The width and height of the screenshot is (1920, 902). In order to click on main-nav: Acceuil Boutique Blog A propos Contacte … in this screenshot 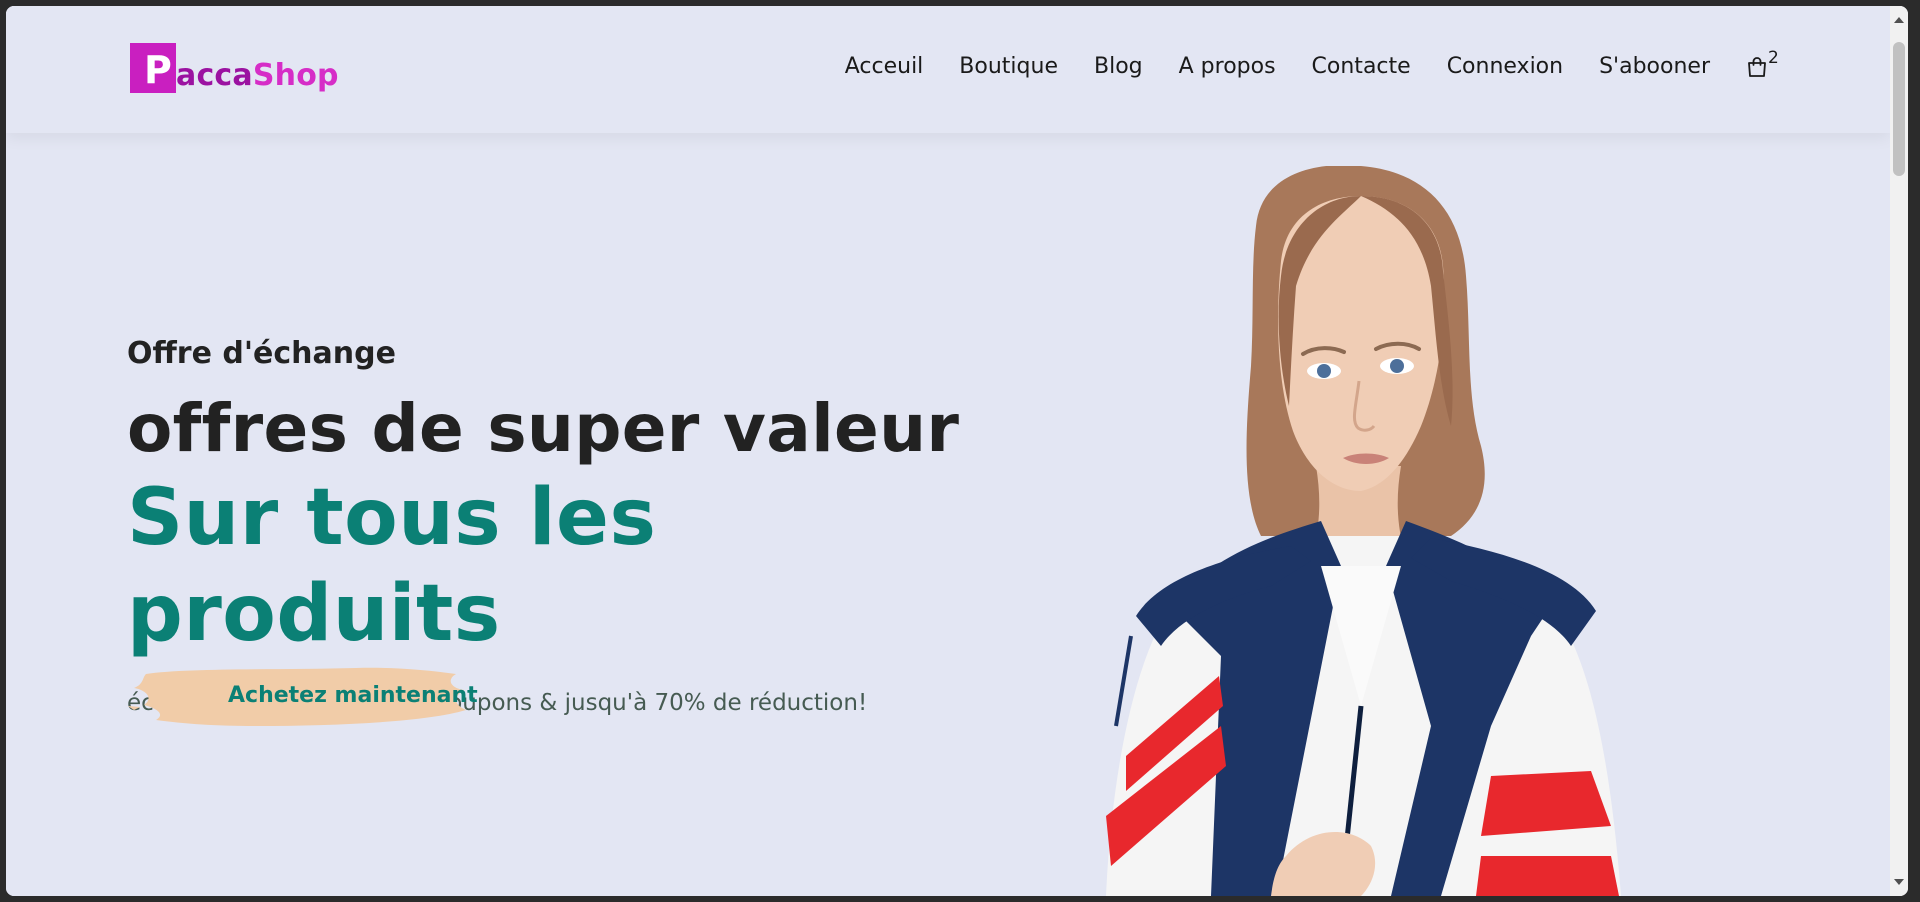, I will do `click(1312, 64)`.